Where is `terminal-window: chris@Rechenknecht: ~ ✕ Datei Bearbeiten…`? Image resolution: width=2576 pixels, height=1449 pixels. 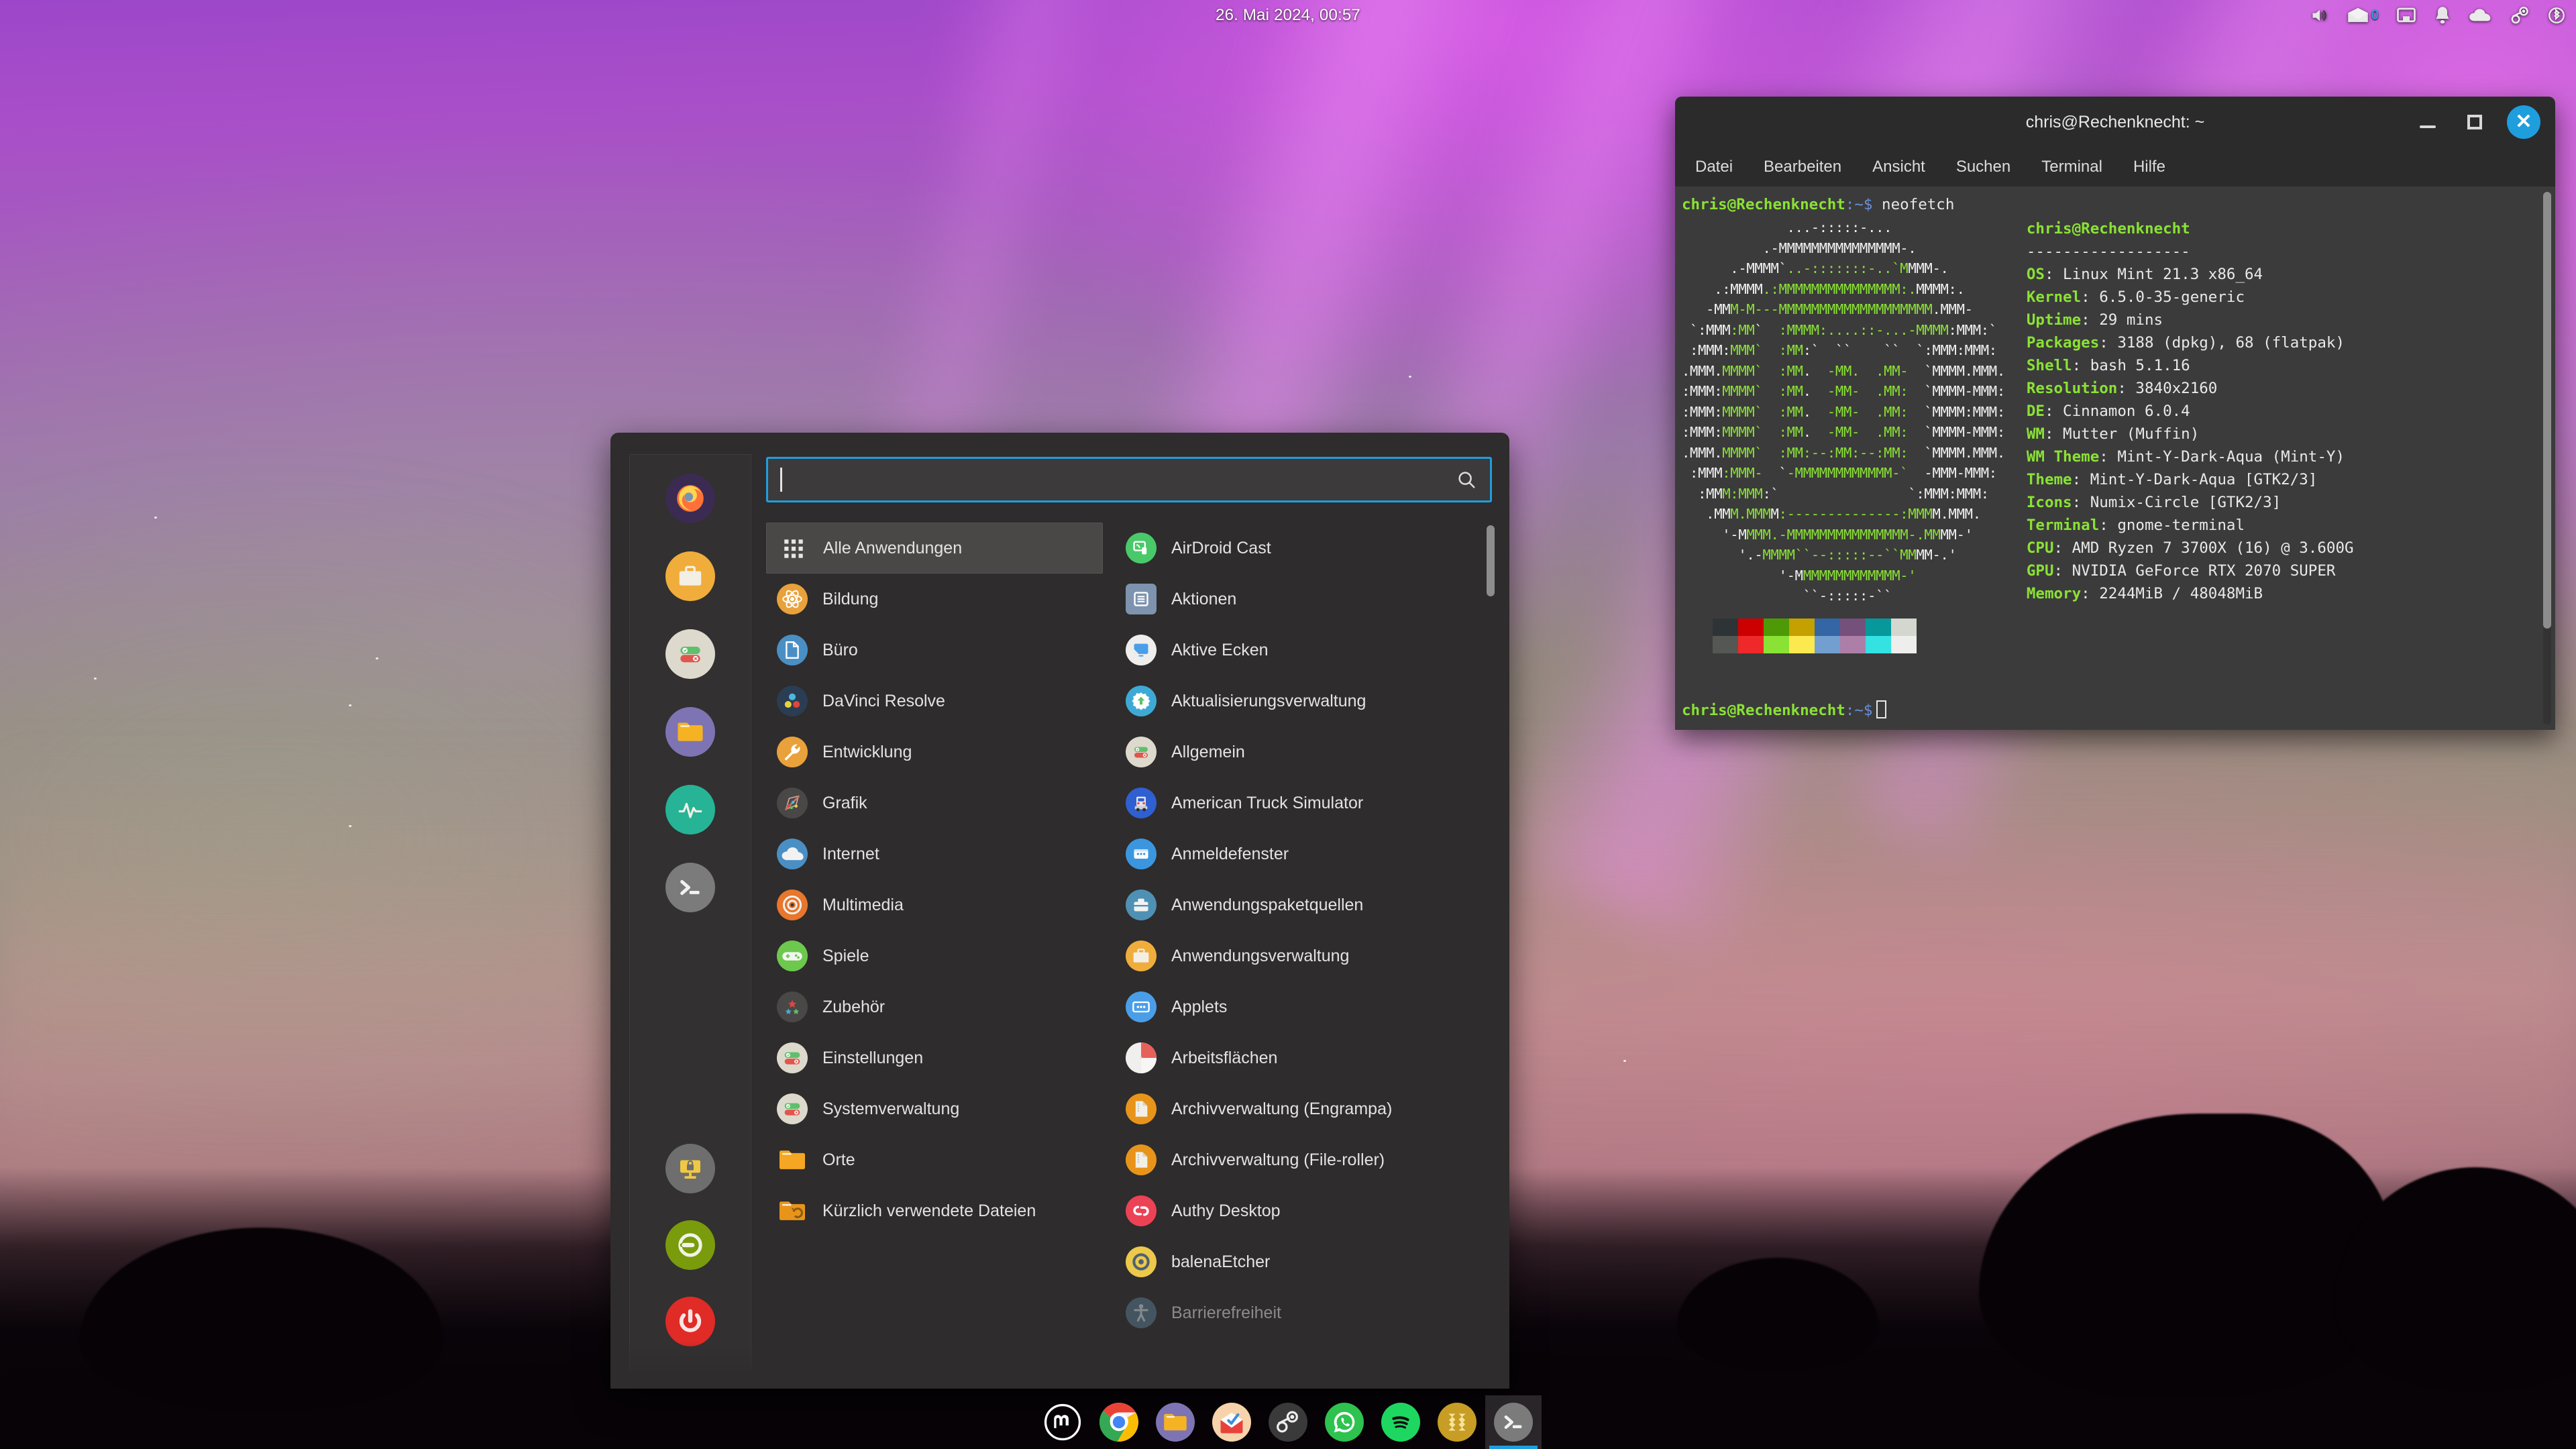
terminal-window: chris@Rechenknecht: ~ ✕ Datei Bearbeiten… is located at coordinates (2115, 413).